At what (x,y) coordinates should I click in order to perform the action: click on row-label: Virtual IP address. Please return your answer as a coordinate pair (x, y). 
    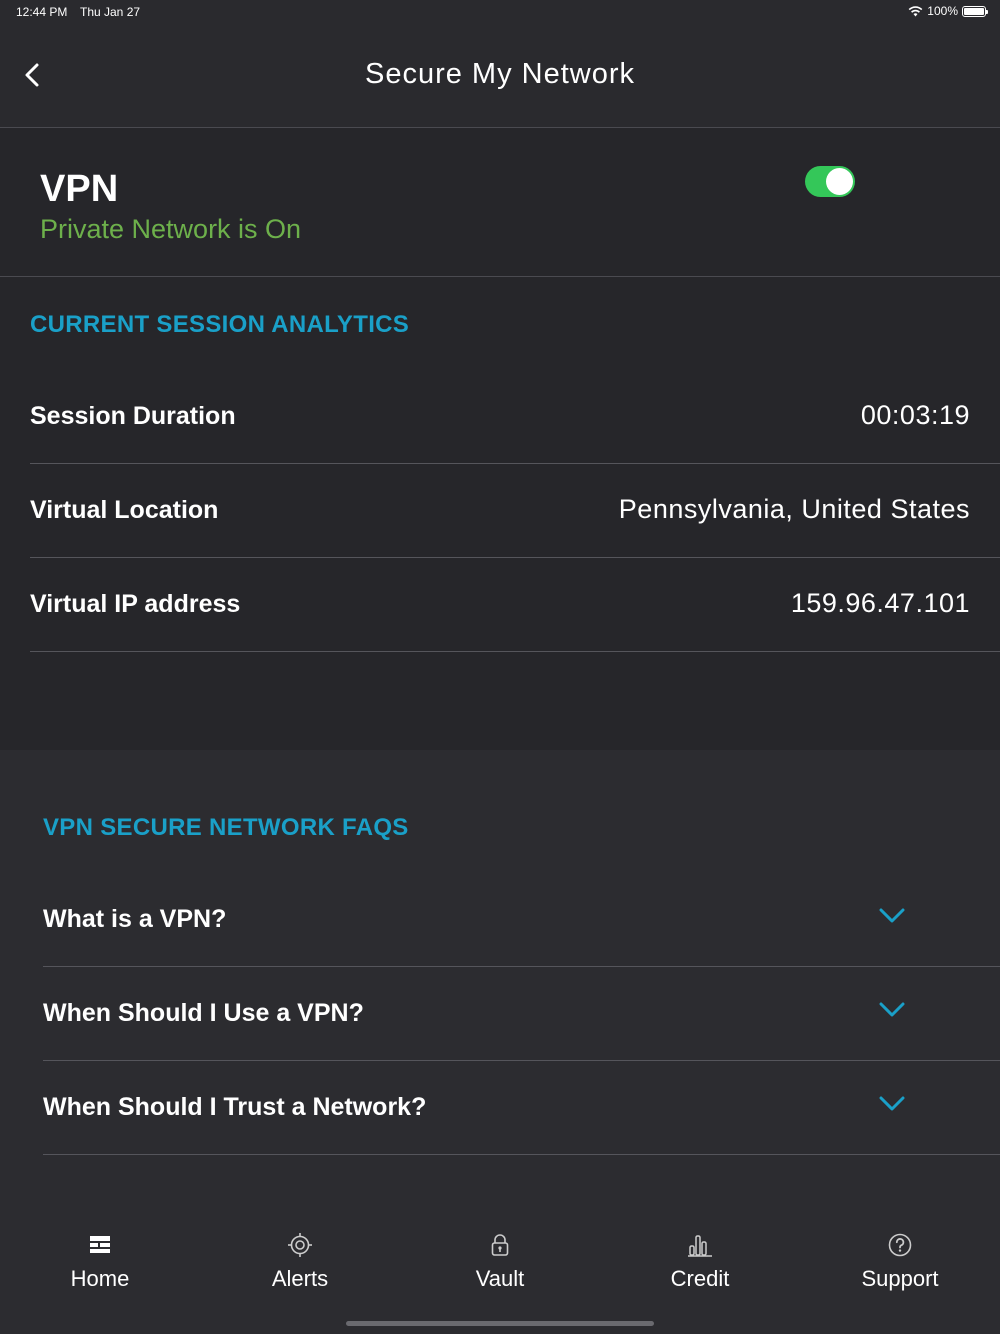
    Looking at the image, I should click on (135, 604).